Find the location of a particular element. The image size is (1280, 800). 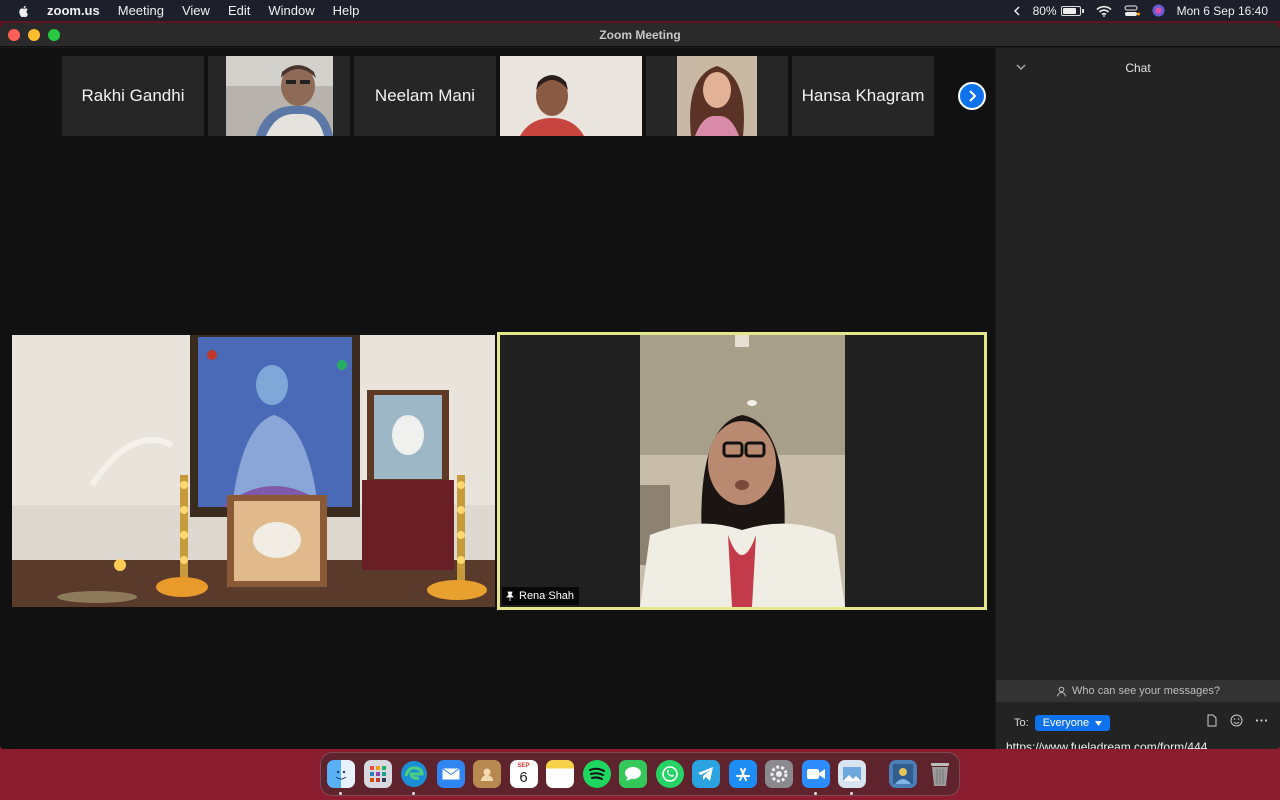

zoom-icon is located at coordinates (815, 777).